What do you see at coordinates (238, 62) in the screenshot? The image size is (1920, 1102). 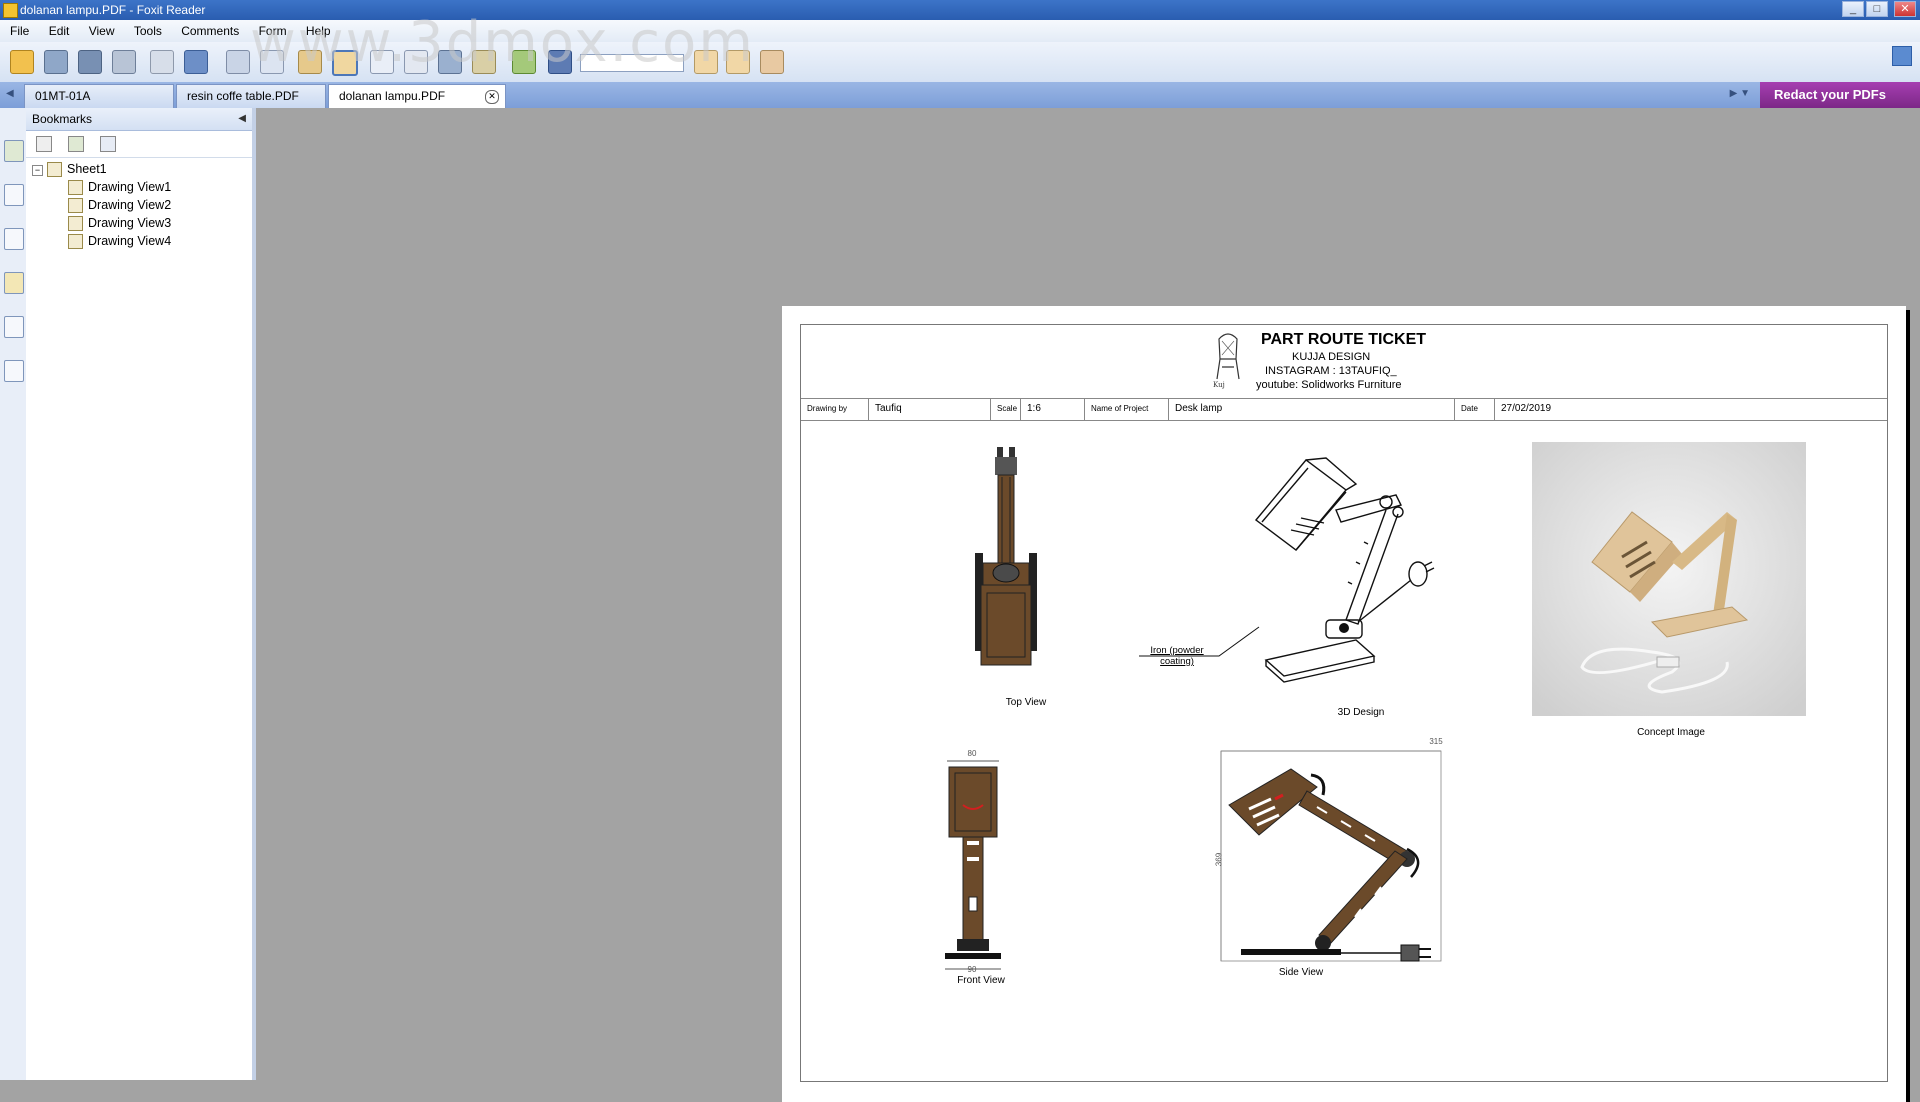 I see `fit-page-icon` at bounding box center [238, 62].